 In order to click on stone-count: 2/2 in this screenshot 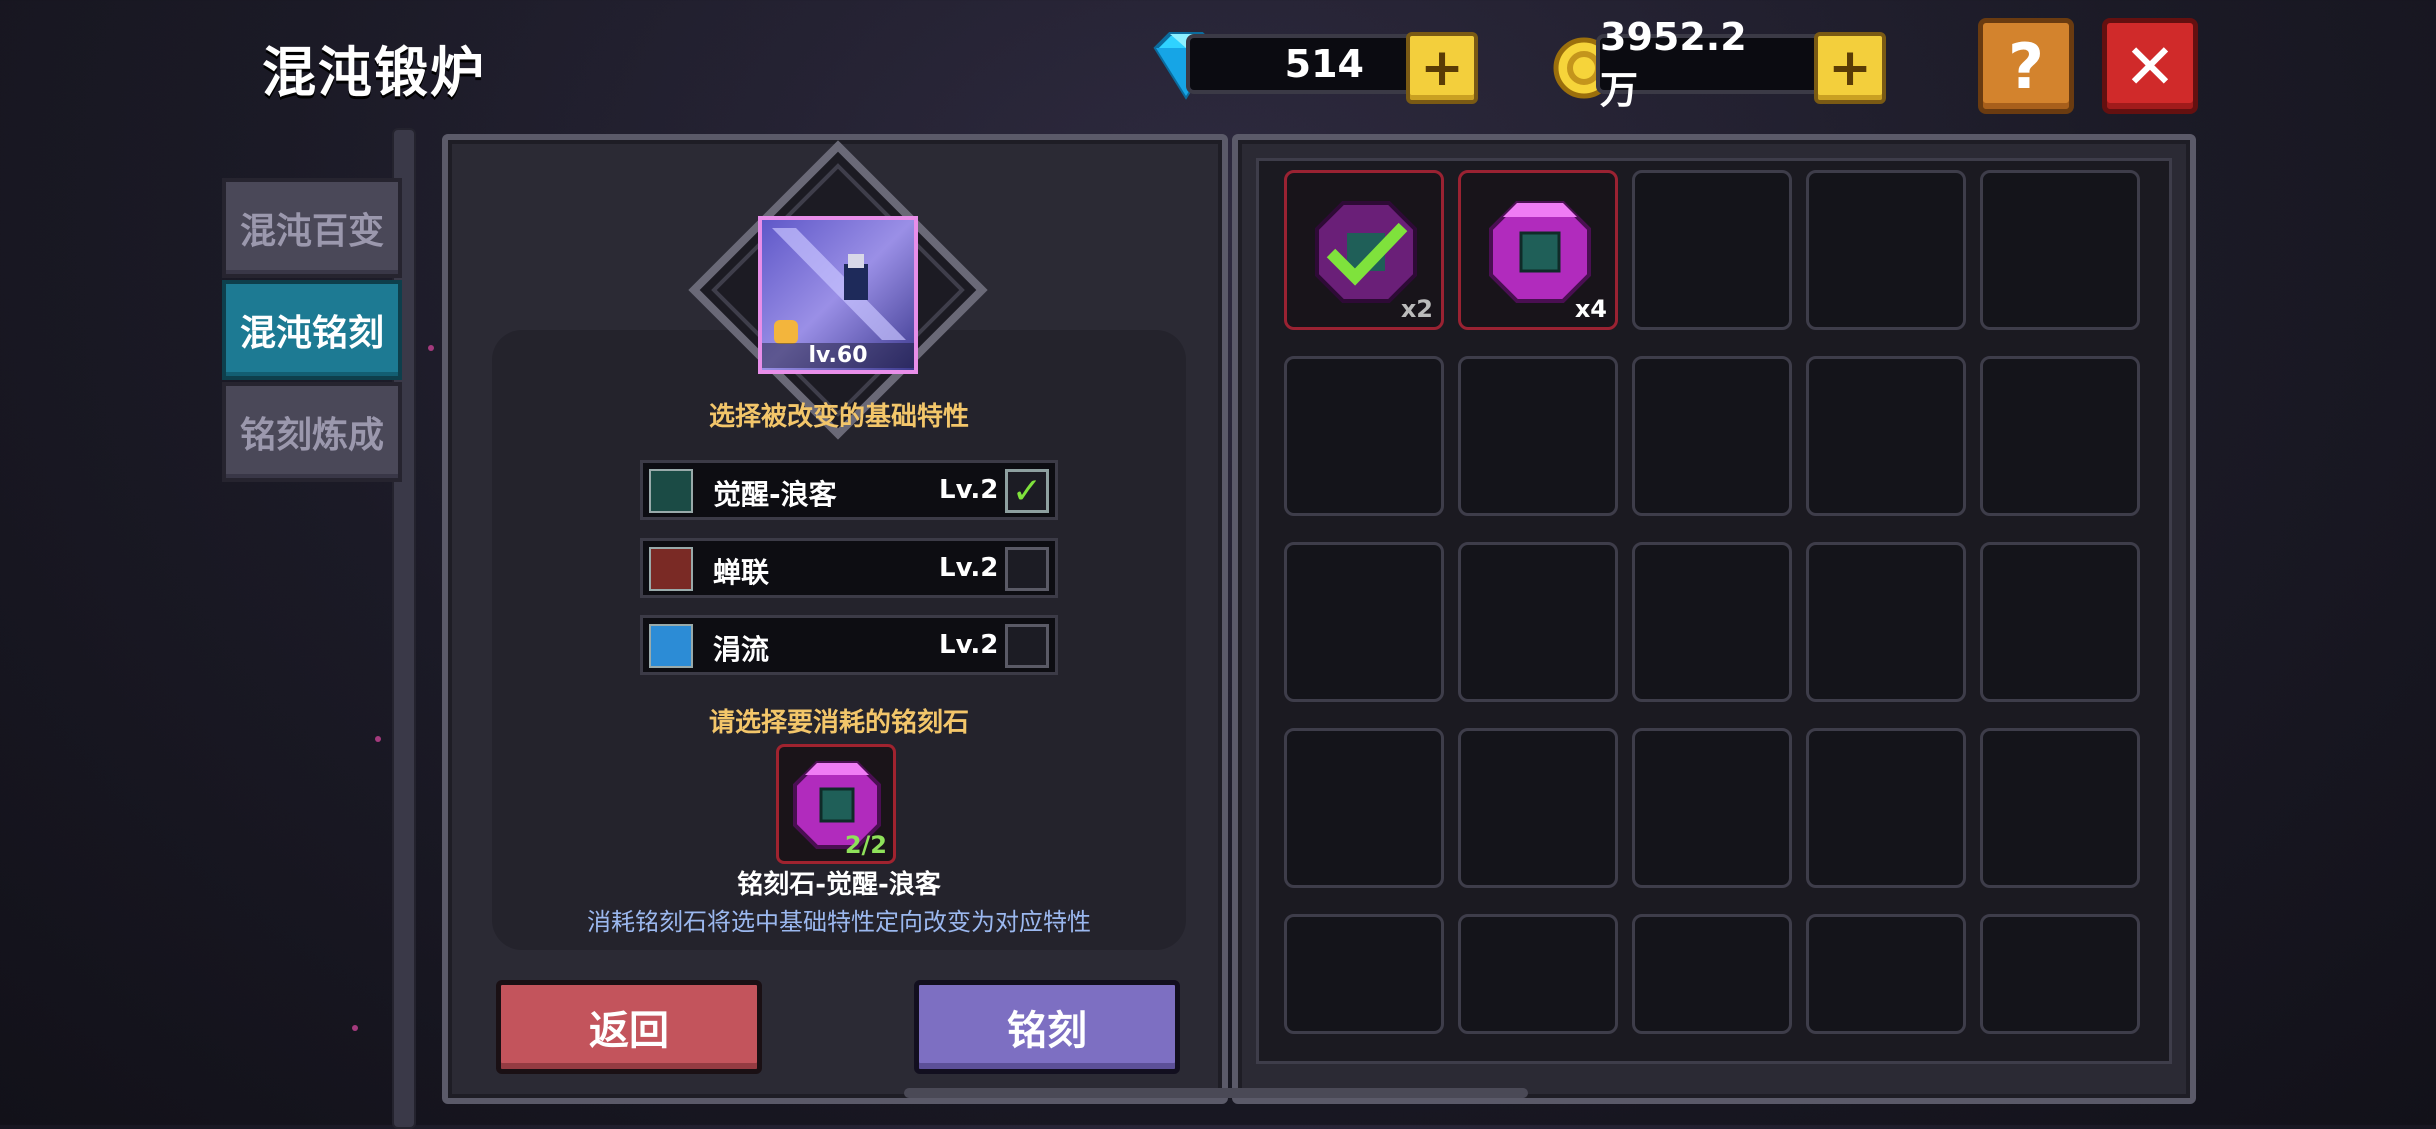, I will do `click(865, 845)`.